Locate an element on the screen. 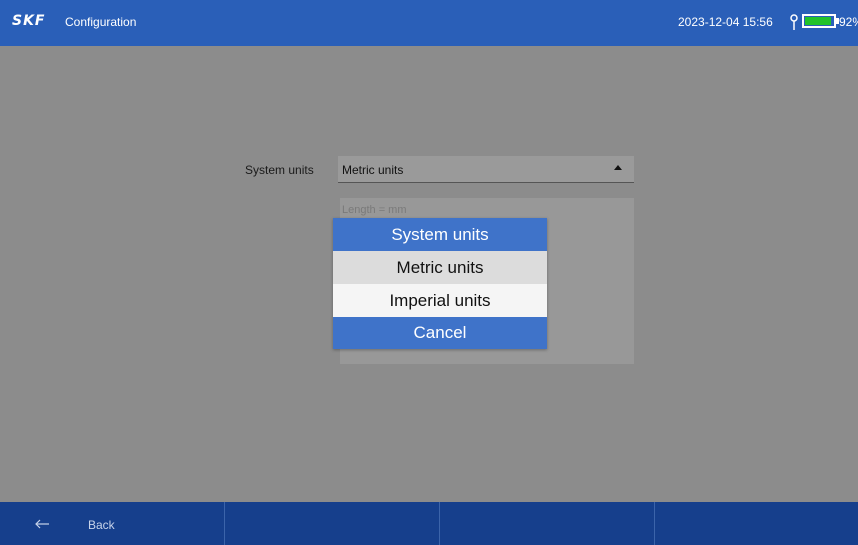 This screenshot has width=858, height=545. back-label: Back is located at coordinates (101, 525).